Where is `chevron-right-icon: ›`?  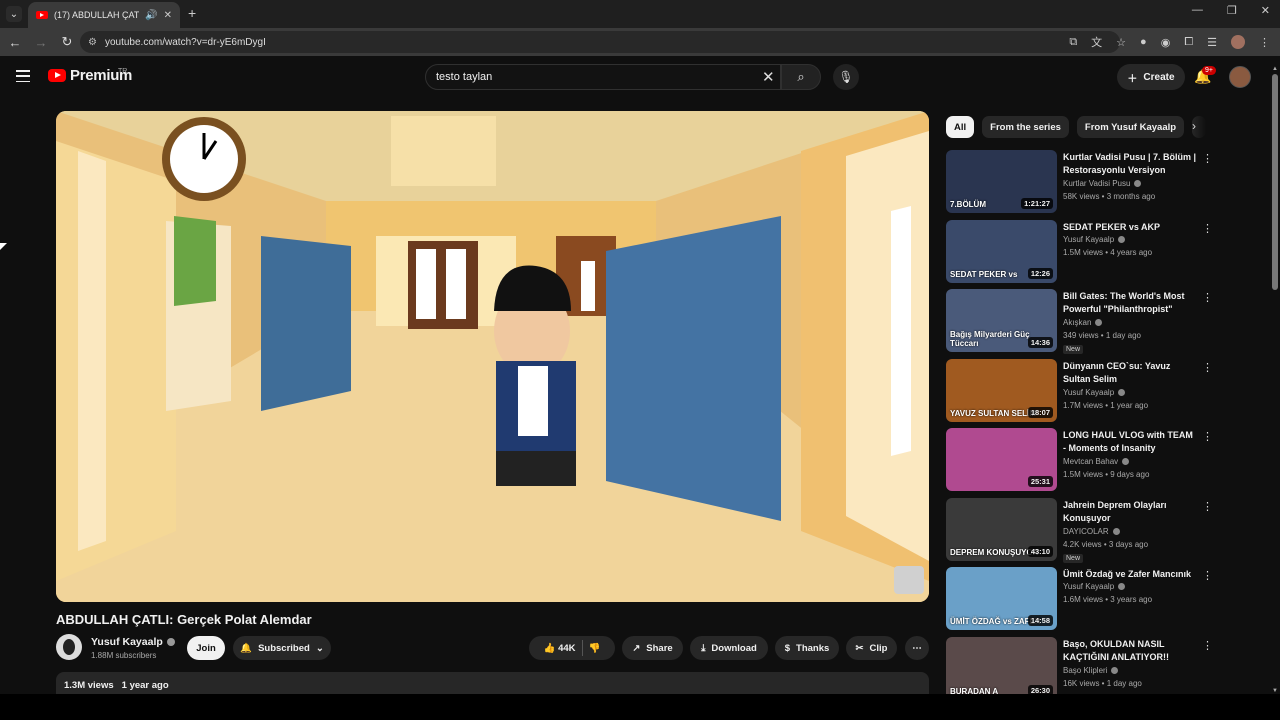 chevron-right-icon: › is located at coordinates (1194, 126).